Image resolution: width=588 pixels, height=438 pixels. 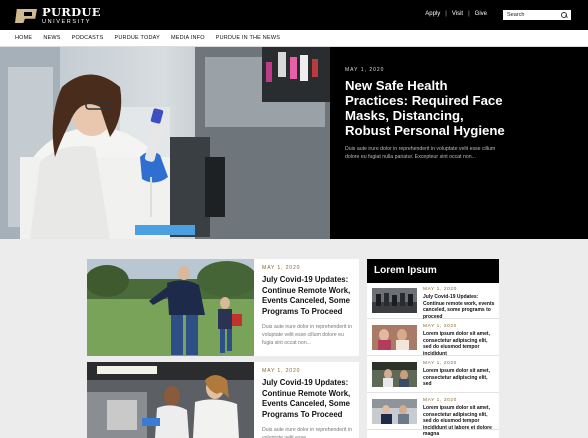 What do you see at coordinates (23, 38) in the screenshot?
I see `nav-home: HOME` at bounding box center [23, 38].